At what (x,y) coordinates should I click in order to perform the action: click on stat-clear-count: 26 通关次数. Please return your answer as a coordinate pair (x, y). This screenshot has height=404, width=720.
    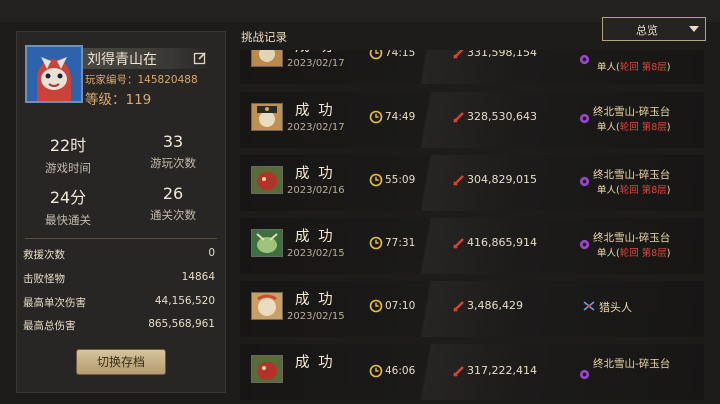
    Looking at the image, I should click on (173, 203).